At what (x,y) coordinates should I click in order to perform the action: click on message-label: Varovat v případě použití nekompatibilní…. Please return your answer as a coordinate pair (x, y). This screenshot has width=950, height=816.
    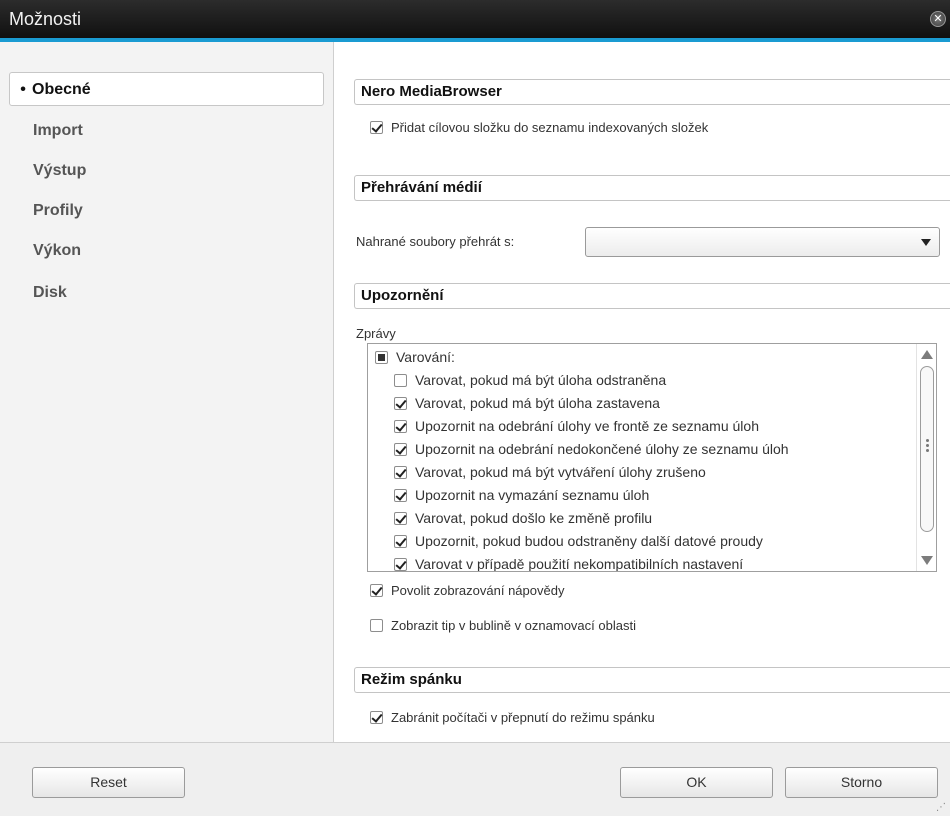
    Looking at the image, I should click on (579, 564).